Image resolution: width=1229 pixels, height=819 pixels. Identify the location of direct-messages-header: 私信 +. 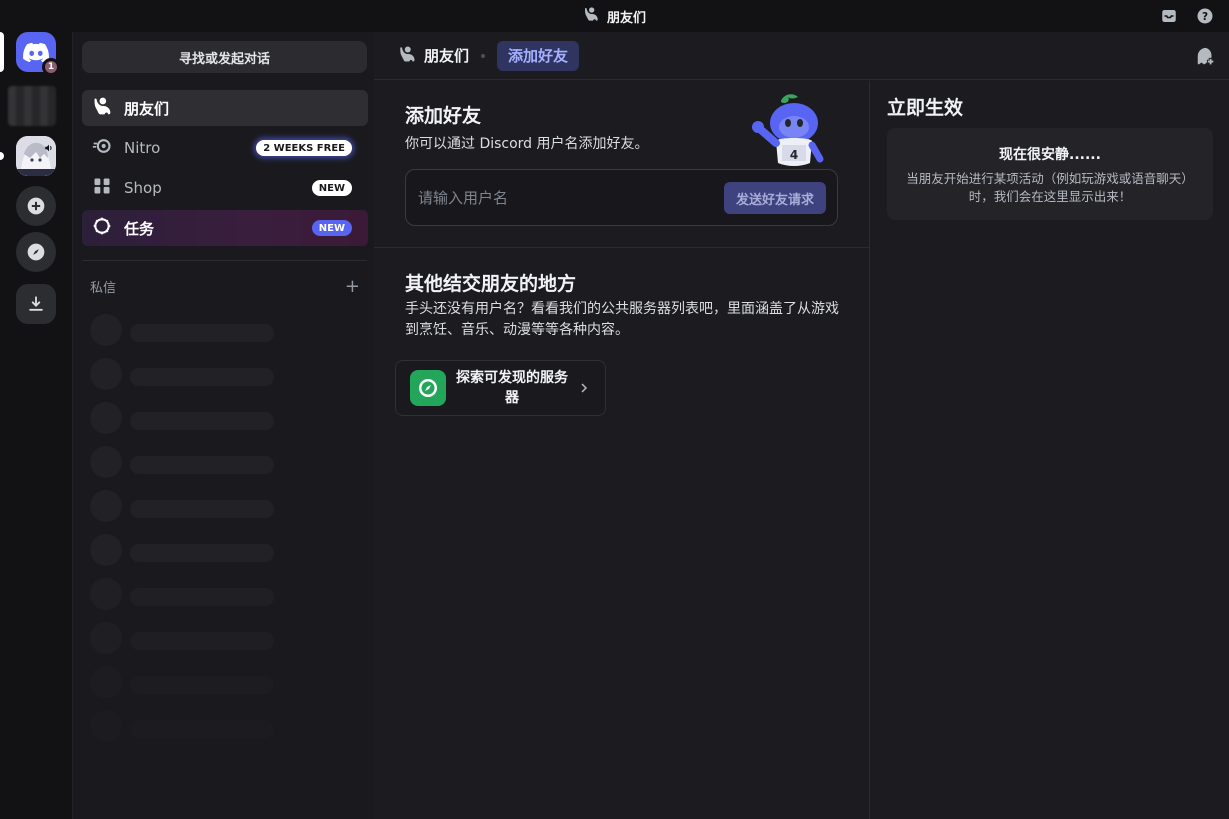
(225, 286).